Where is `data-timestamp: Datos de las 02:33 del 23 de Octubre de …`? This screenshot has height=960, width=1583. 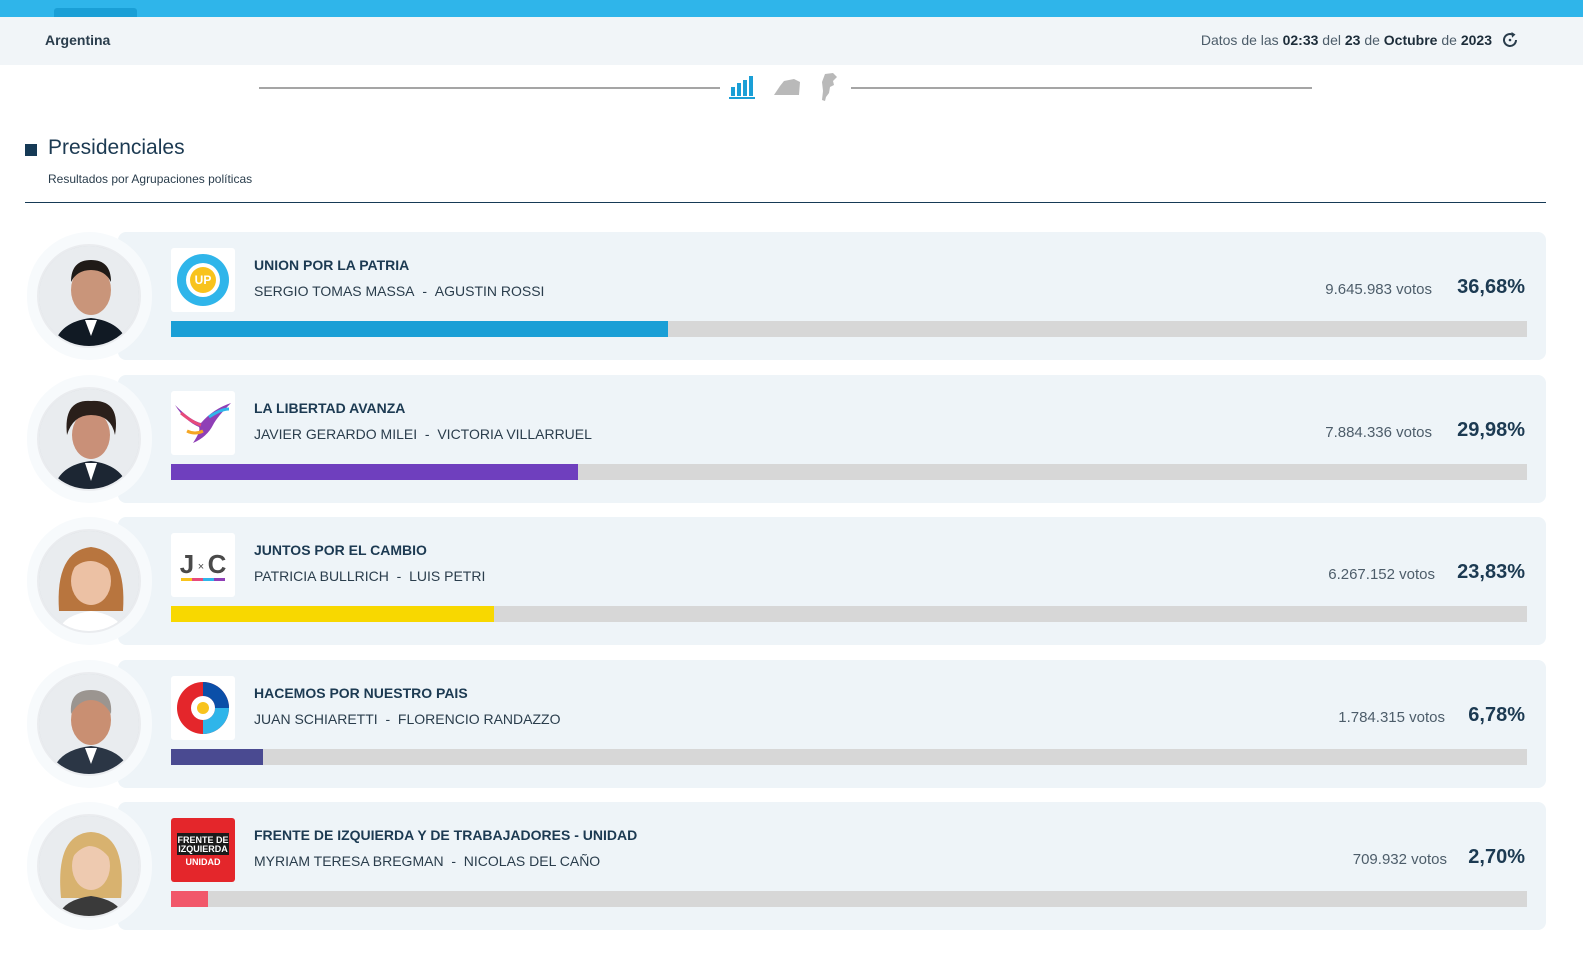
data-timestamp: Datos de las 02:33 del 23 de Octubre de … is located at coordinates (1346, 40).